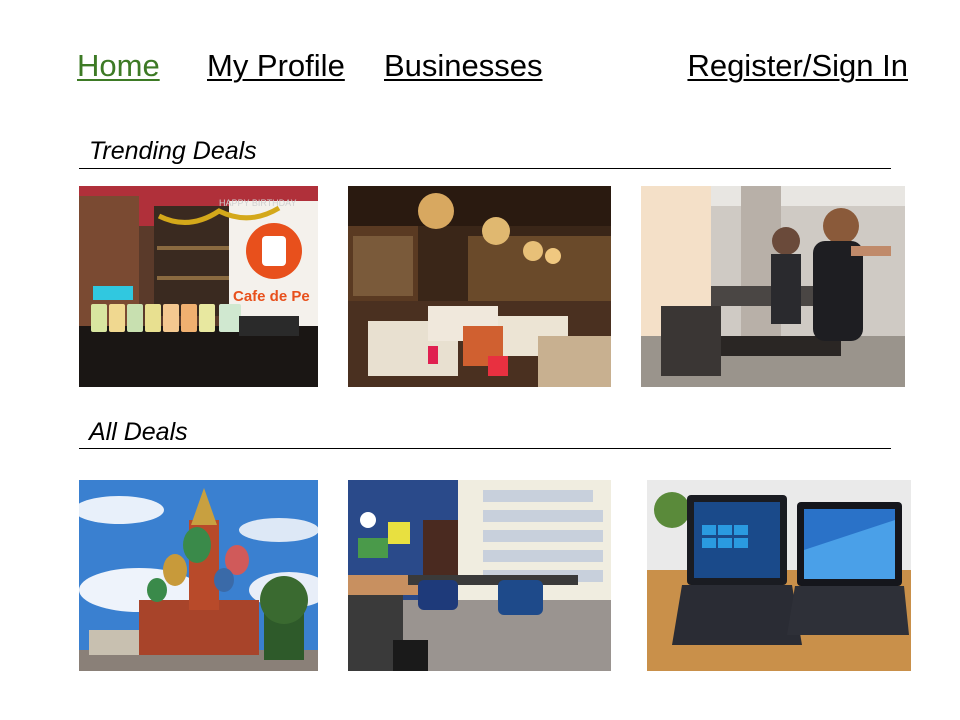 The width and height of the screenshot is (960, 720). Describe the element at coordinates (258, 203) in the screenshot. I see `banner-text: HAPPY BIRTHDAY` at that location.